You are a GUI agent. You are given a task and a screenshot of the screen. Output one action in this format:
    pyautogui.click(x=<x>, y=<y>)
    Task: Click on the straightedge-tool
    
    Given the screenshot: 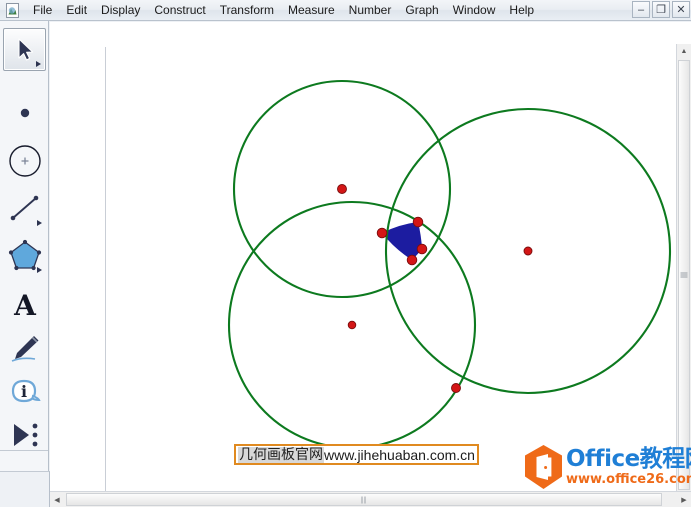 What is the action you would take?
    pyautogui.click(x=24, y=207)
    